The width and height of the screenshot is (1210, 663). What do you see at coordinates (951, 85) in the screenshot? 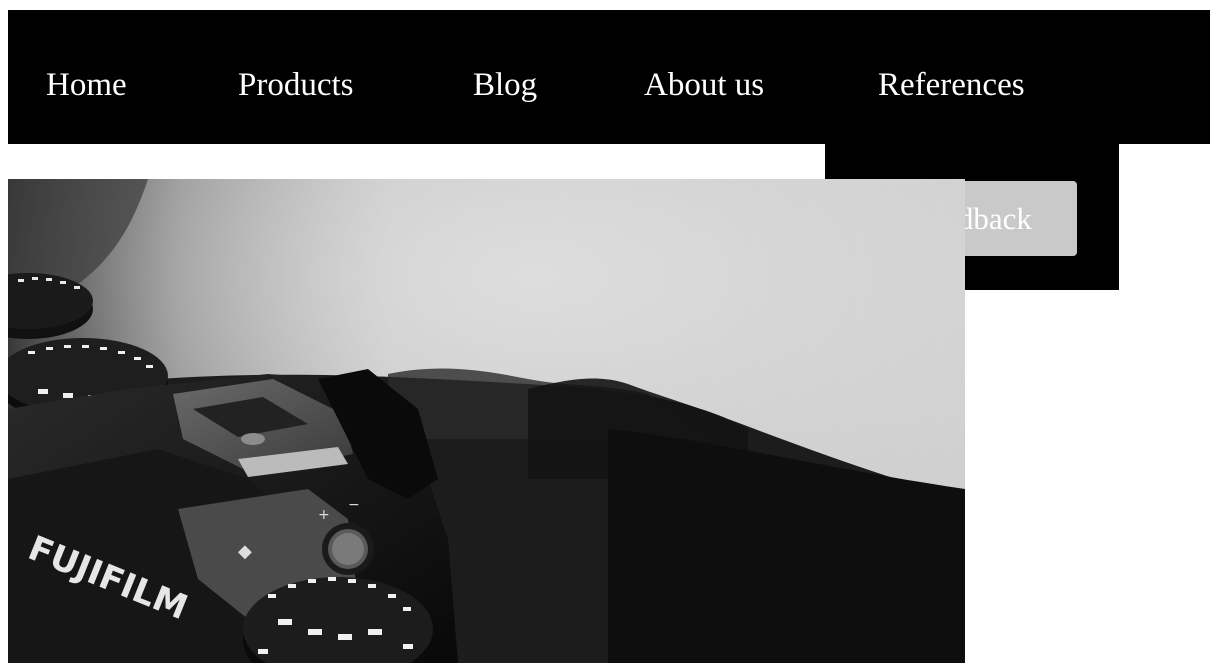
I see `nav-item-references: References` at bounding box center [951, 85].